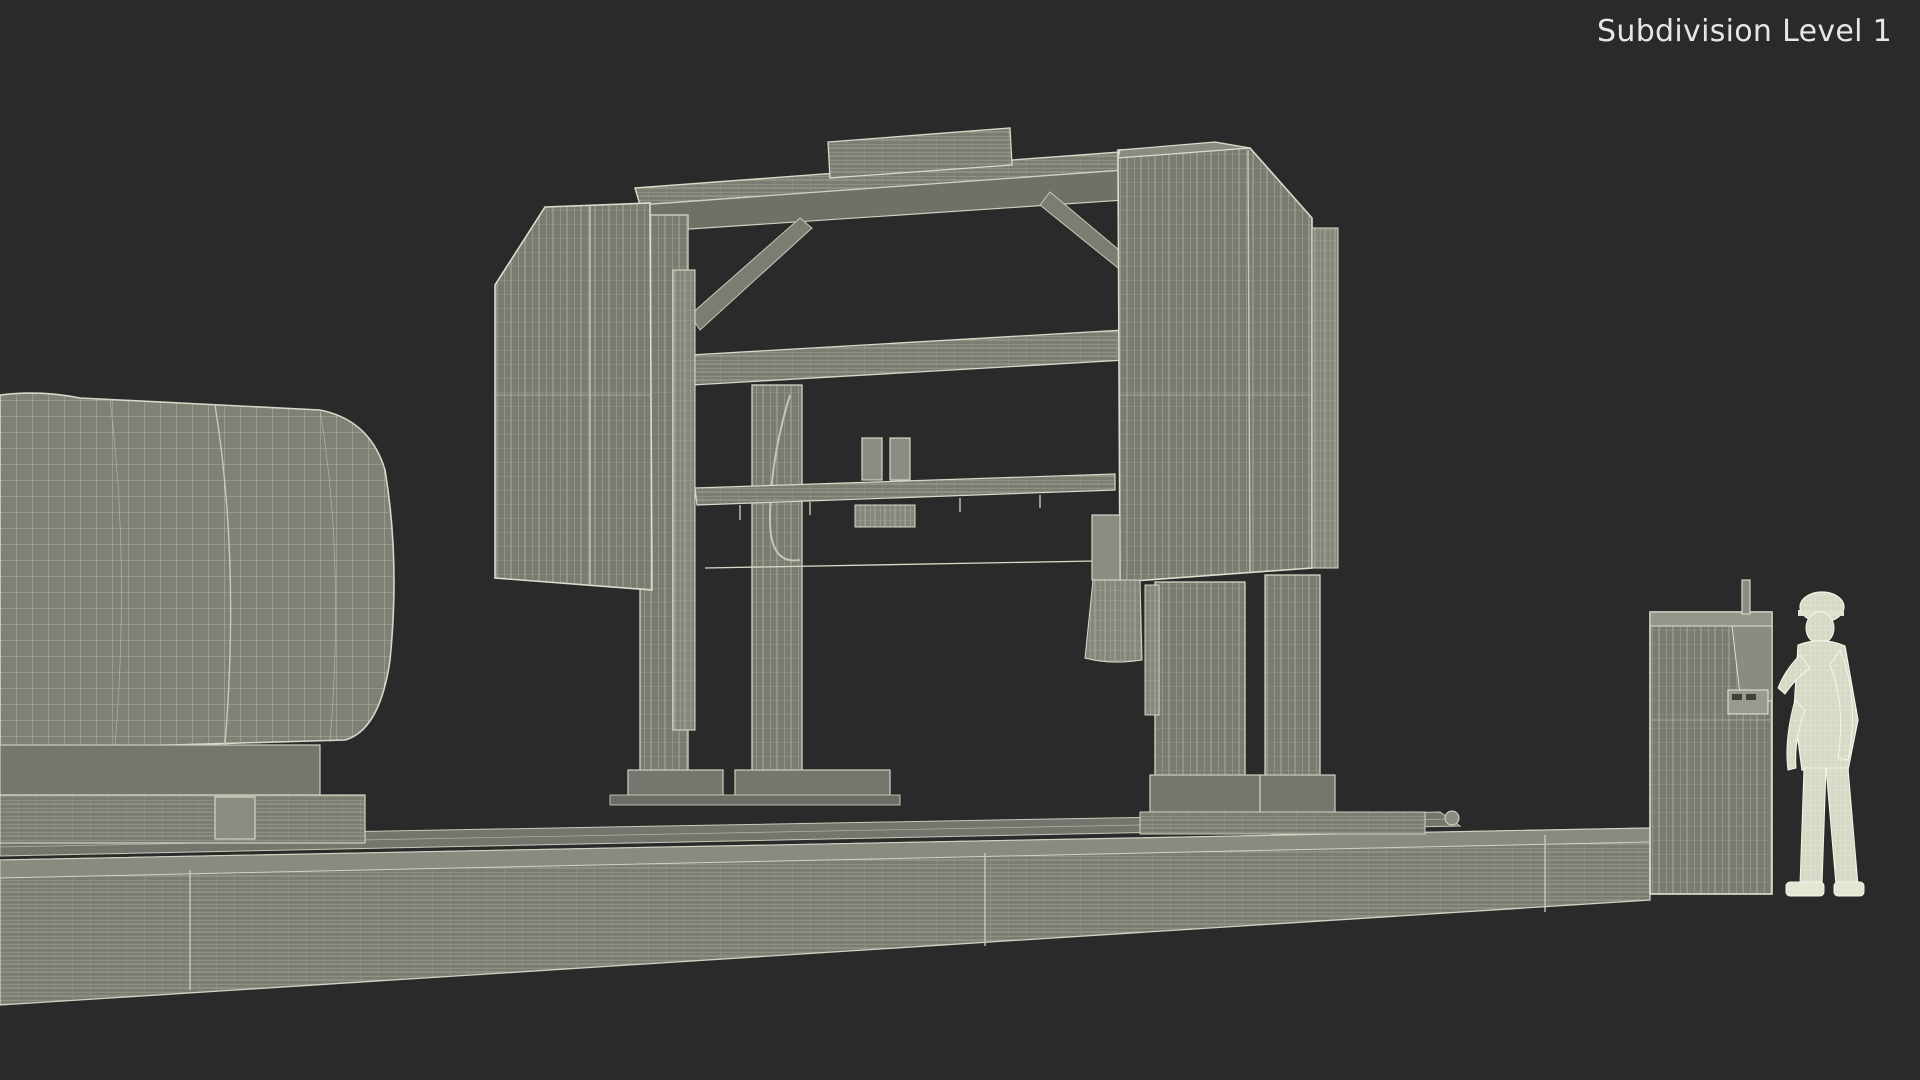  Describe the element at coordinates (1744, 31) in the screenshot. I see `subdivision-level-label: Subdivision Level 1` at that location.